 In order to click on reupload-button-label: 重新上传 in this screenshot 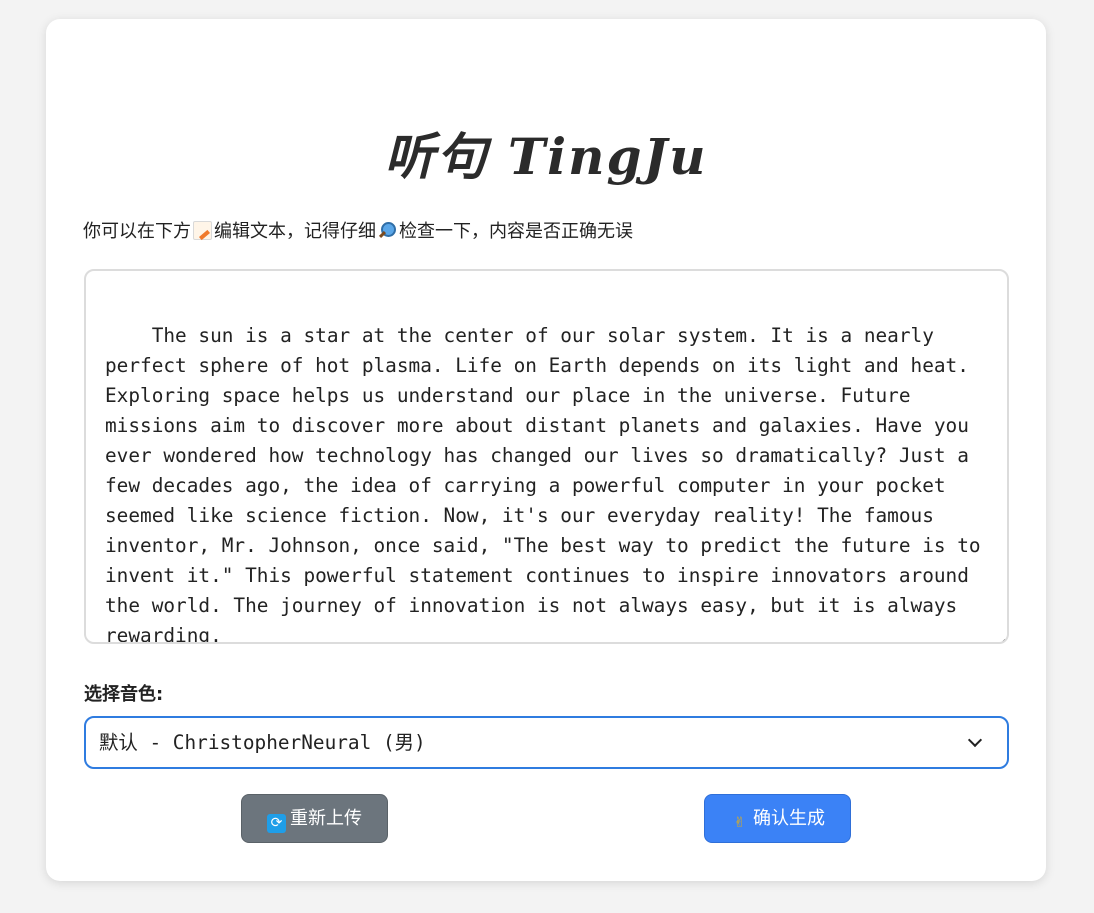, I will do `click(326, 818)`.